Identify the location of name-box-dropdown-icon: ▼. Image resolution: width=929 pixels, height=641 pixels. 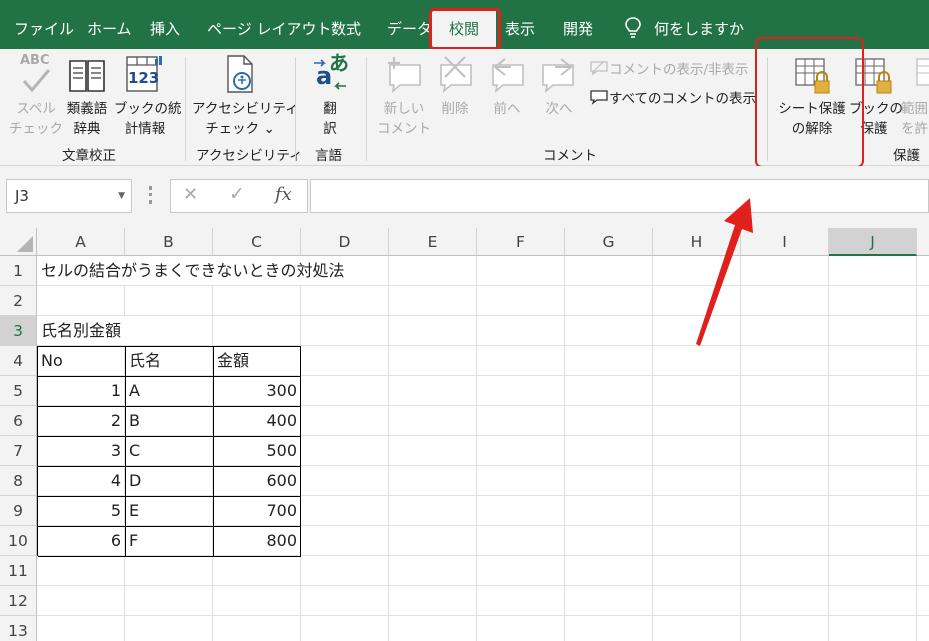
(121, 196).